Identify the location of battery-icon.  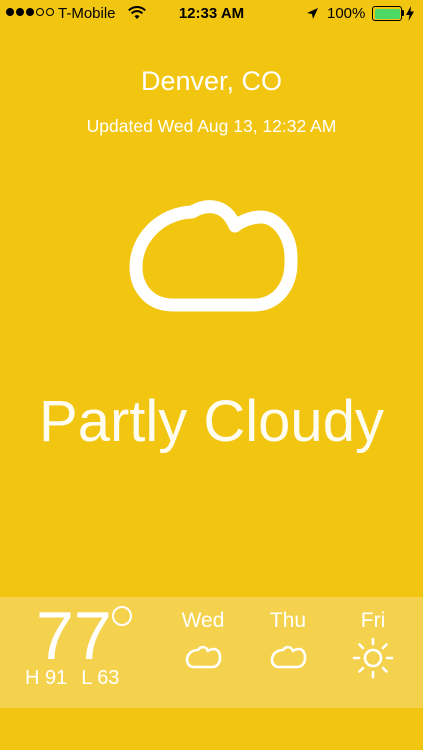
(387, 13).